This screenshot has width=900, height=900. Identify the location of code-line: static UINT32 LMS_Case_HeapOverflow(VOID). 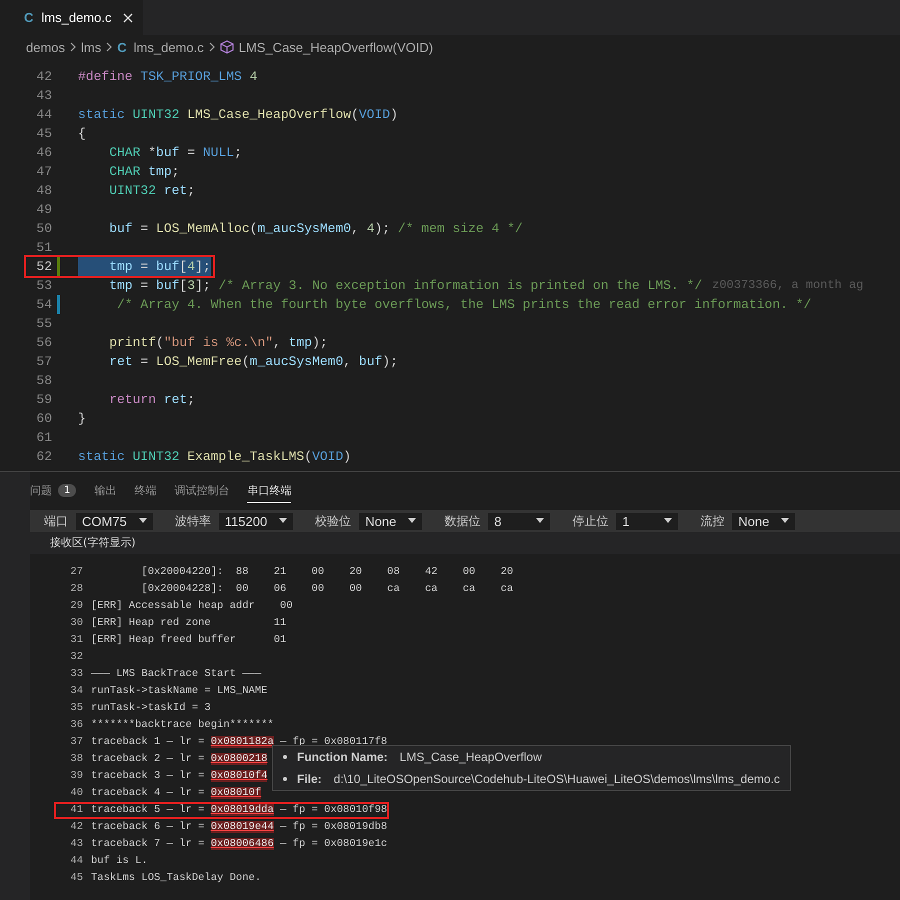
(238, 115).